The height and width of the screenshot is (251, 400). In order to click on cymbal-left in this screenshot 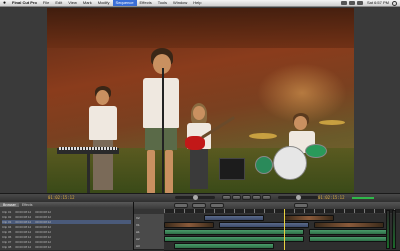, I will do `click(263, 136)`.